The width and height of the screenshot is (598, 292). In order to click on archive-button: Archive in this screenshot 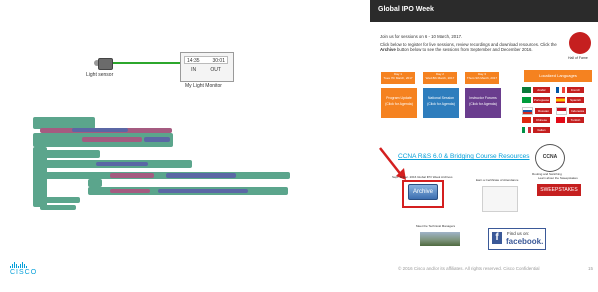, I will do `click(423, 192)`.